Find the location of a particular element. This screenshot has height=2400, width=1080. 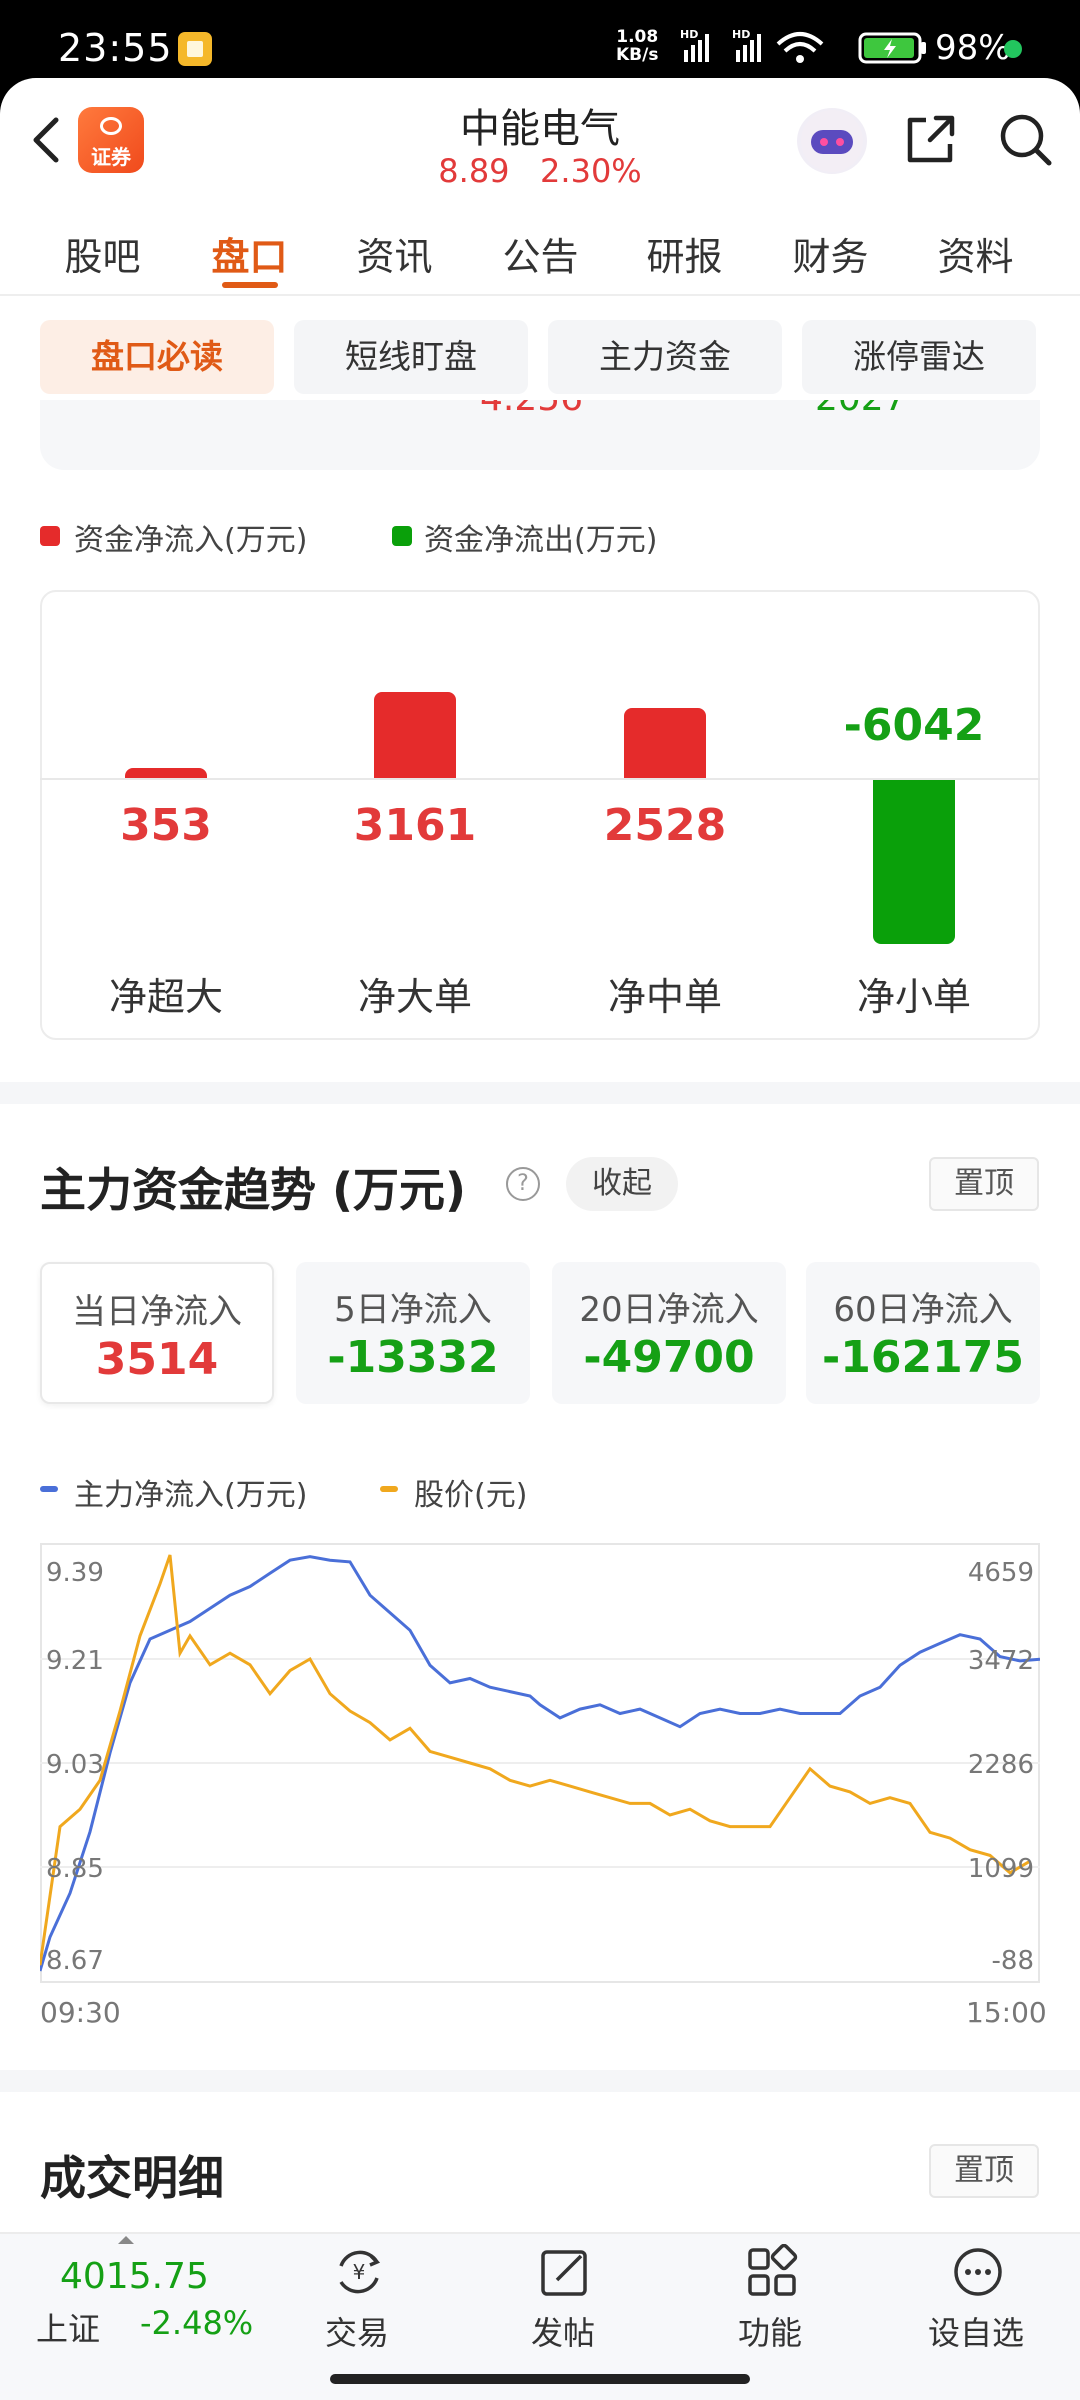

chip-short-term: 短线盯盘 is located at coordinates (411, 357).